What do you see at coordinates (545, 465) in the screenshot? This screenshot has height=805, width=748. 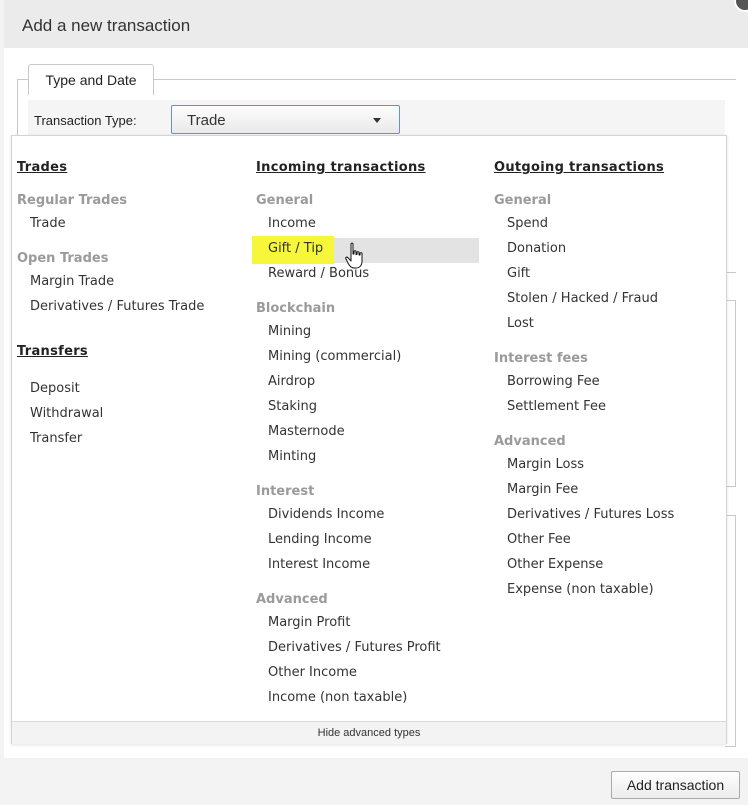 I see `option-margin-loss: Margin Loss` at bounding box center [545, 465].